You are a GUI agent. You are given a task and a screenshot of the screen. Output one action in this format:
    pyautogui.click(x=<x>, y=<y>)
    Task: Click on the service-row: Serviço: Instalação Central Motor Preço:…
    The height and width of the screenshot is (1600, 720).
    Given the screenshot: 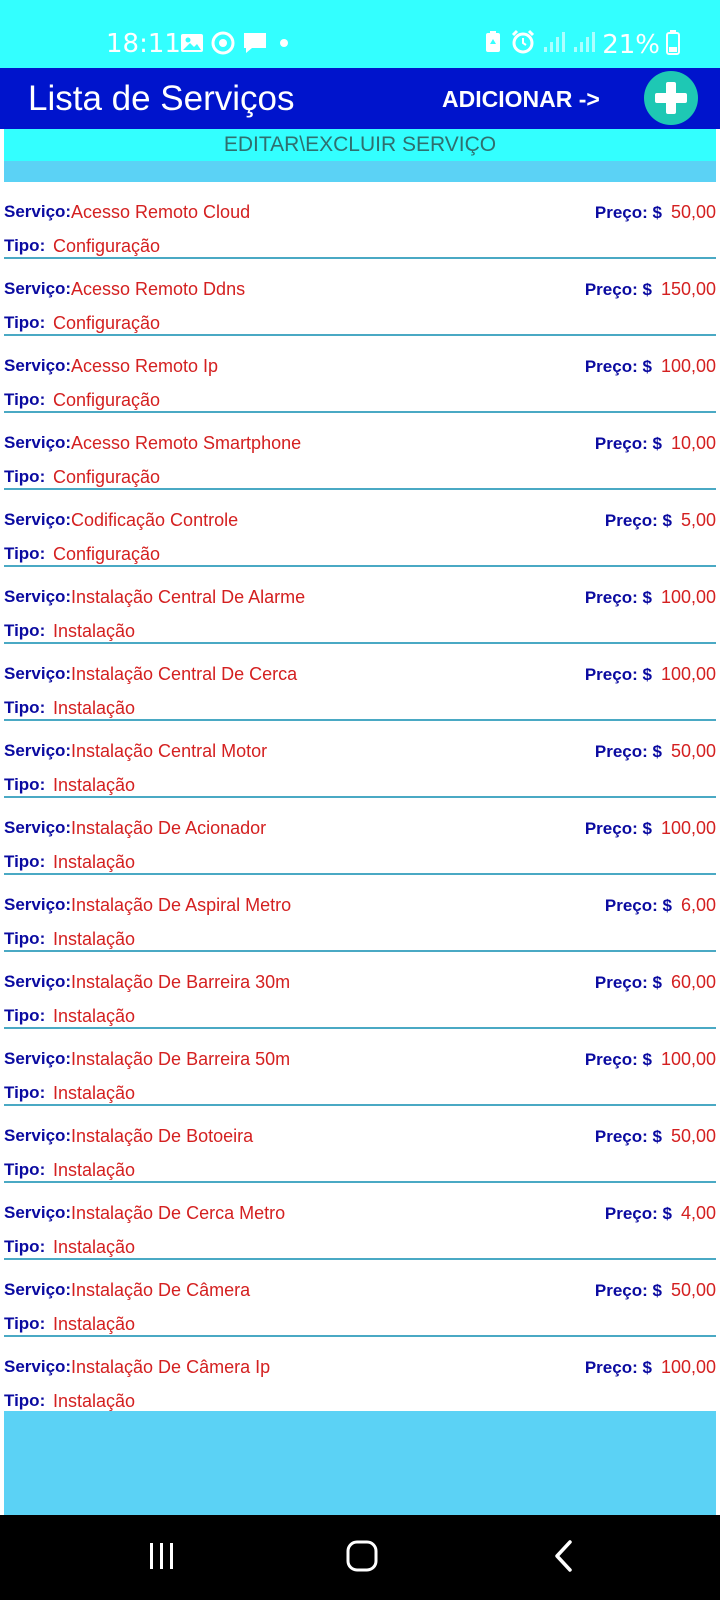 What is the action you would take?
    pyautogui.click(x=360, y=759)
    